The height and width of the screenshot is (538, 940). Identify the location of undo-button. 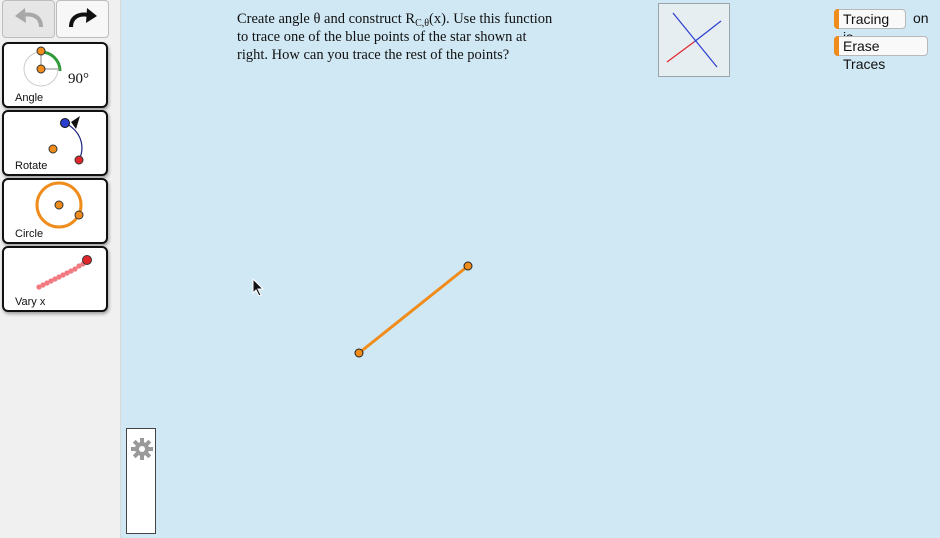
(28, 19).